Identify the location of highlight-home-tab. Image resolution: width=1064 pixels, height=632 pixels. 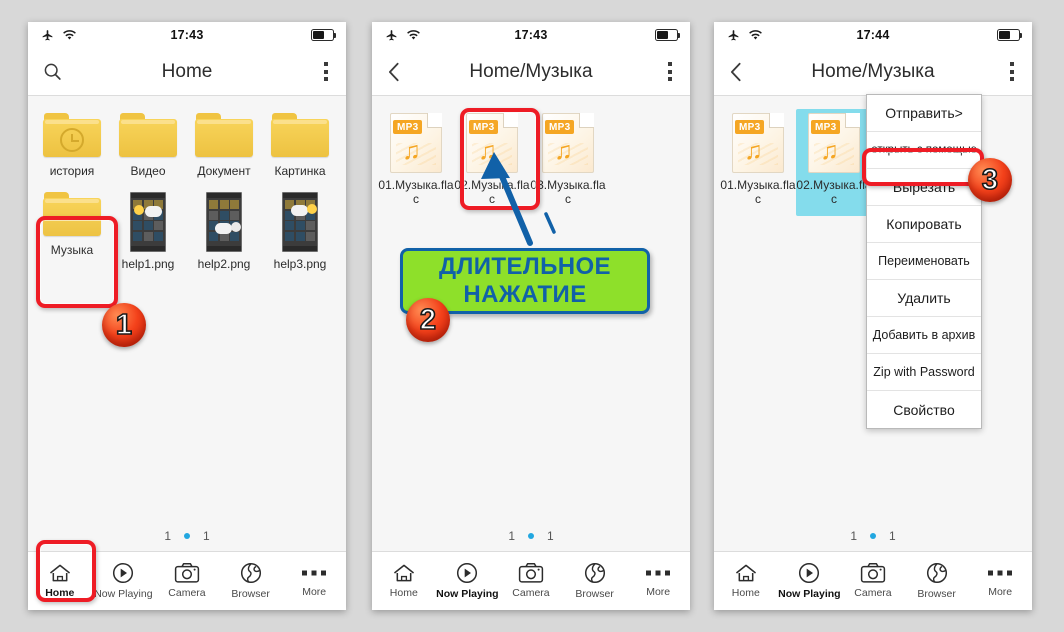
(66, 571).